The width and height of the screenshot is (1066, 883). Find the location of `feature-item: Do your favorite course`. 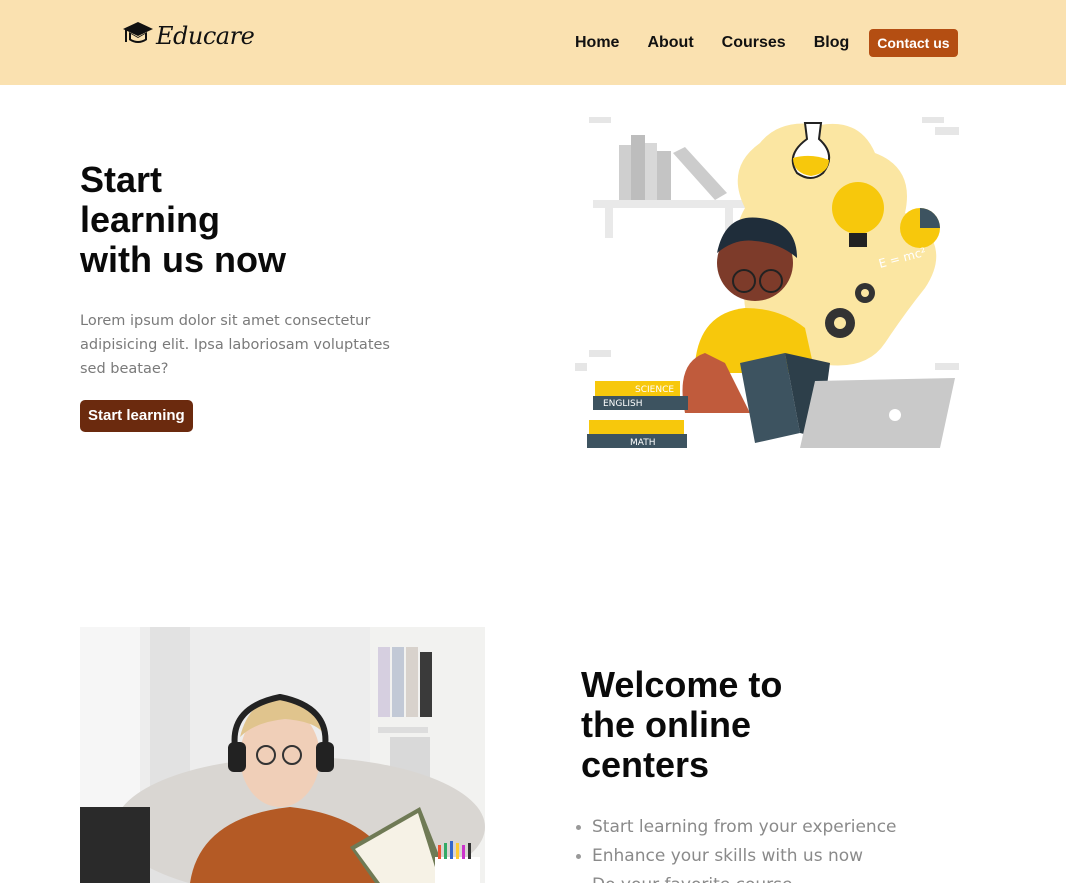

feature-item: Do your favorite course is located at coordinates (736, 877).